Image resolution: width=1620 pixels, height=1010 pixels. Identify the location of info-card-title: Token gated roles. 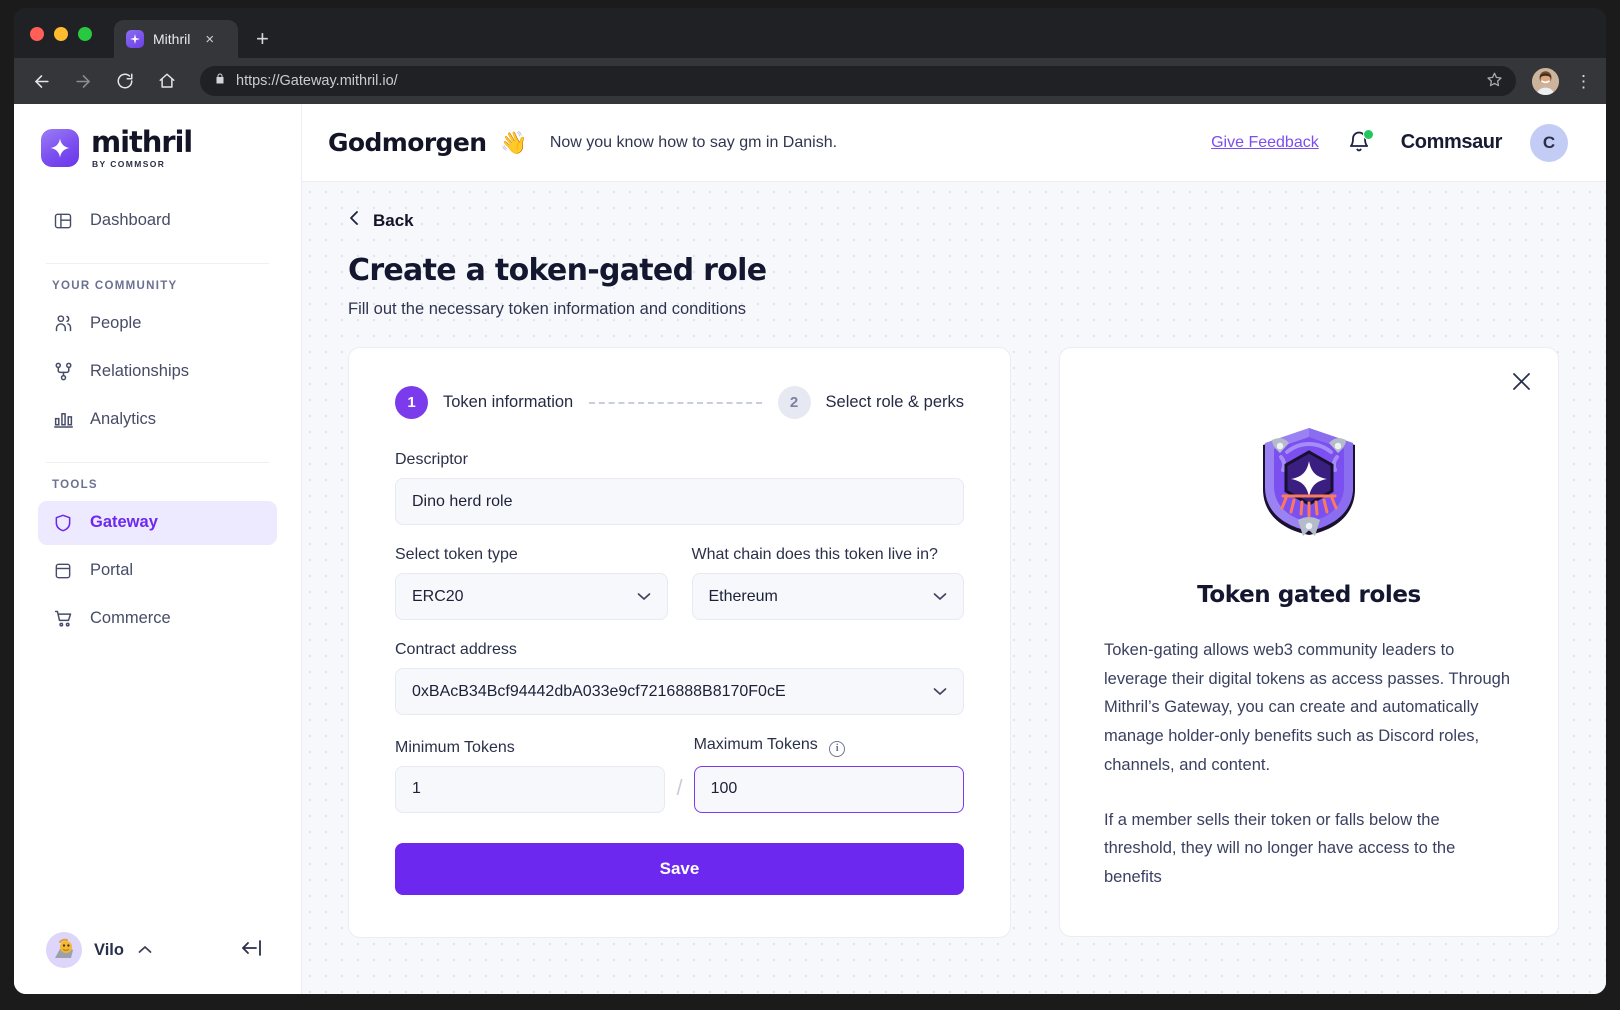
(1309, 595).